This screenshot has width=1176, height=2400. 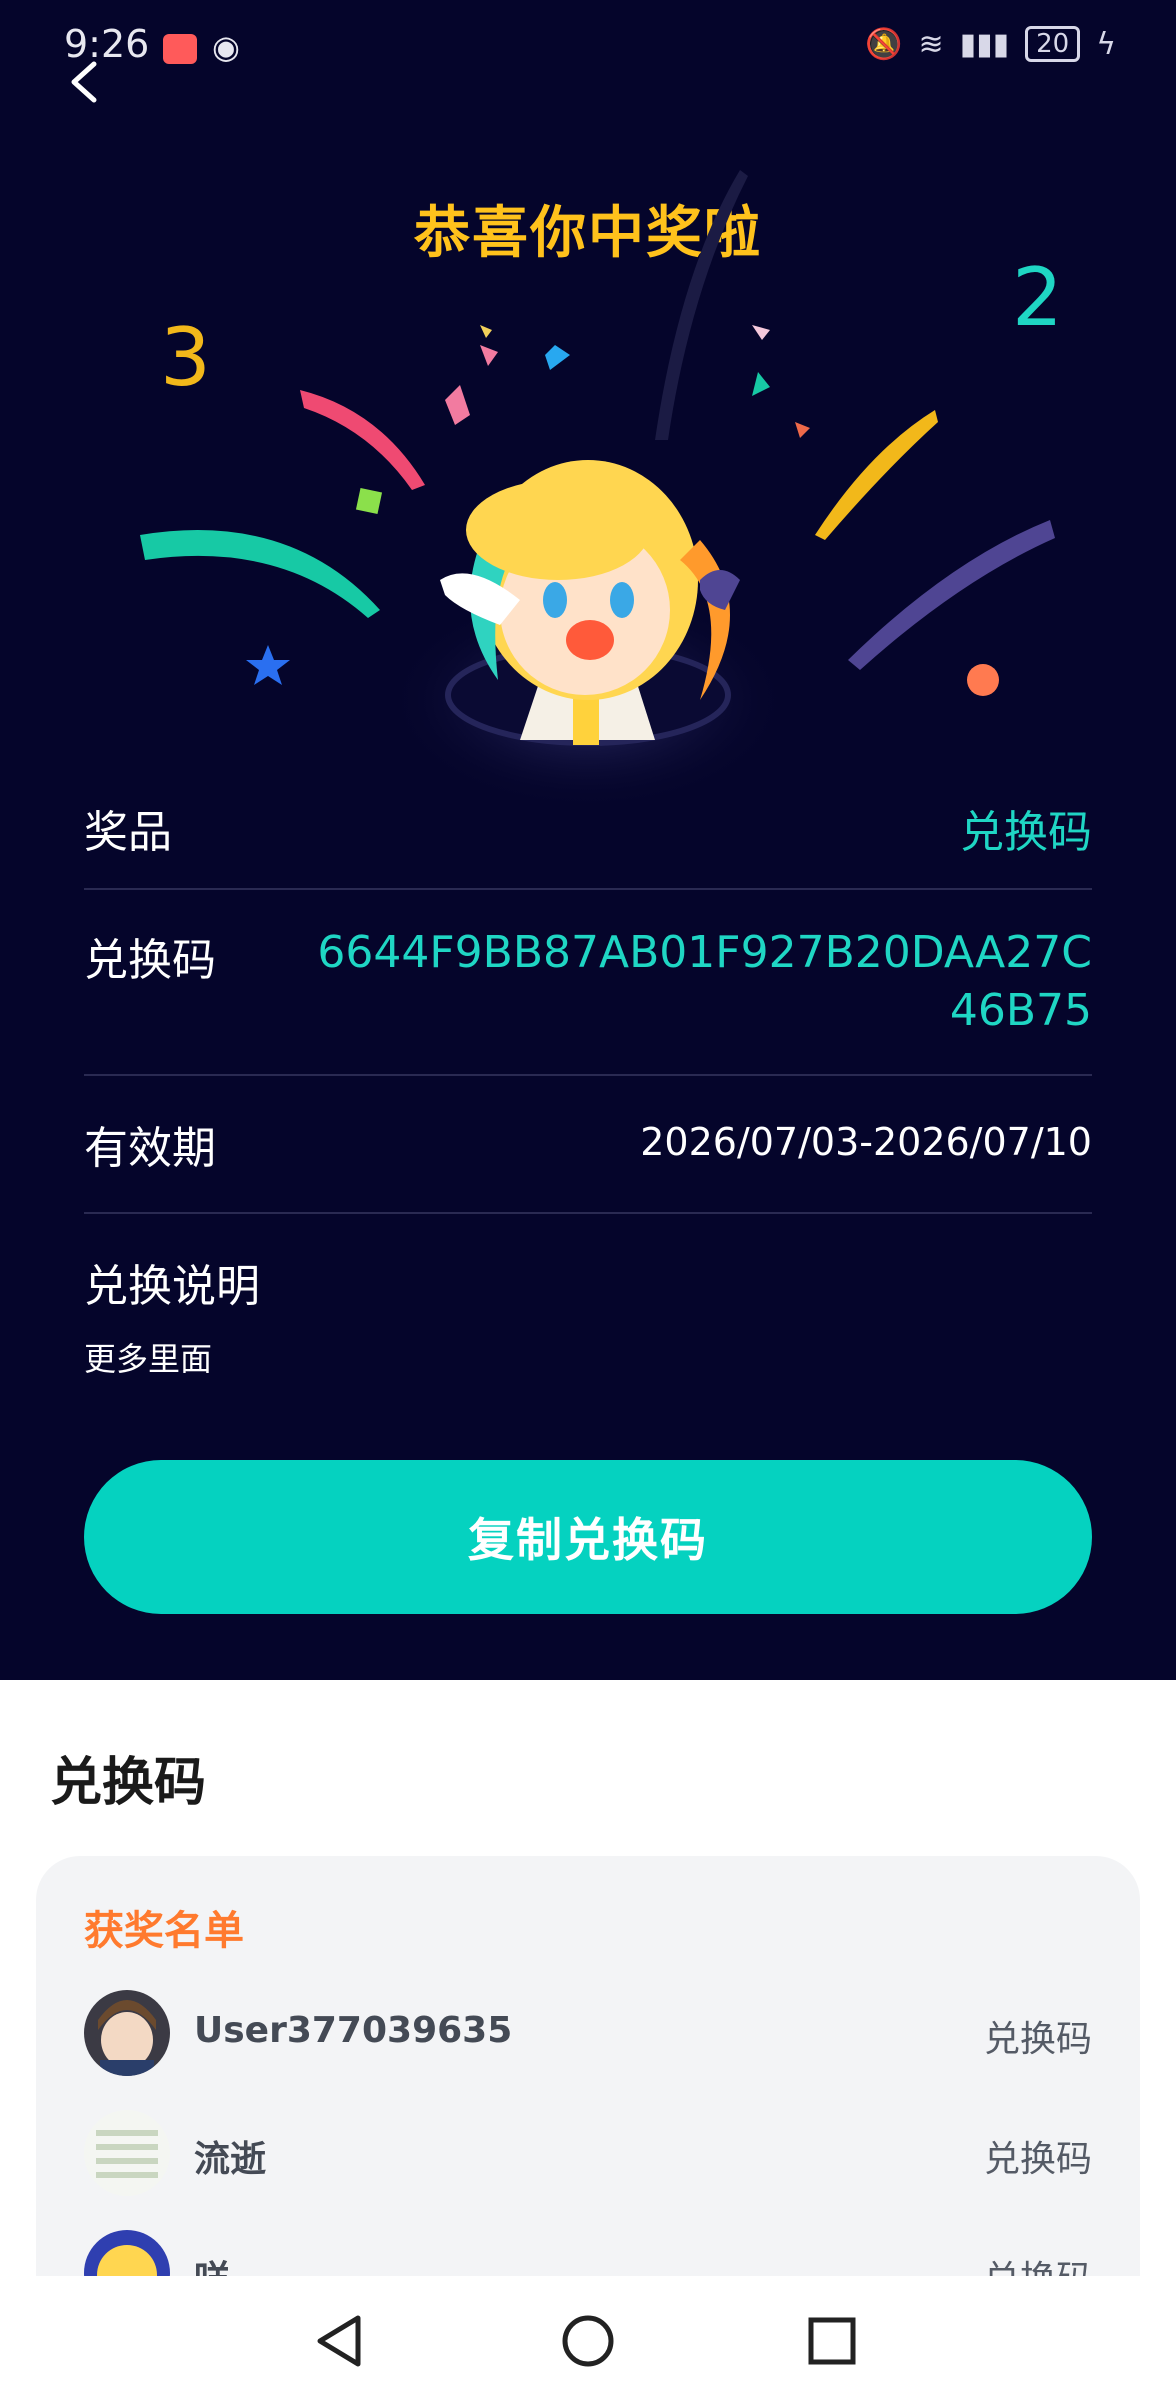 I want to click on validity-label: 有效期, so click(x=150, y=1148).